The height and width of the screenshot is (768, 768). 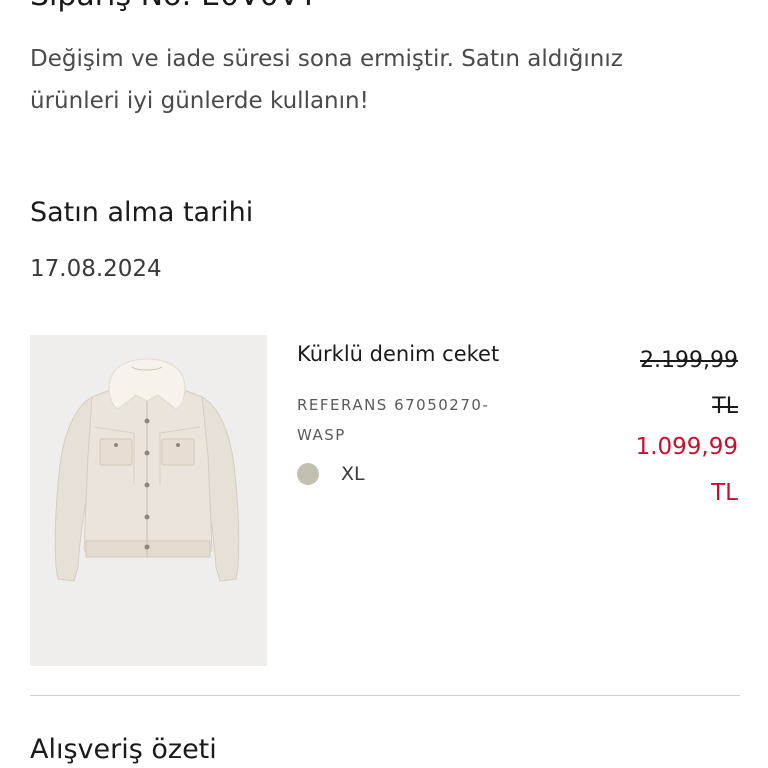 I want to click on sale-price-currency: TL, so click(x=724, y=493).